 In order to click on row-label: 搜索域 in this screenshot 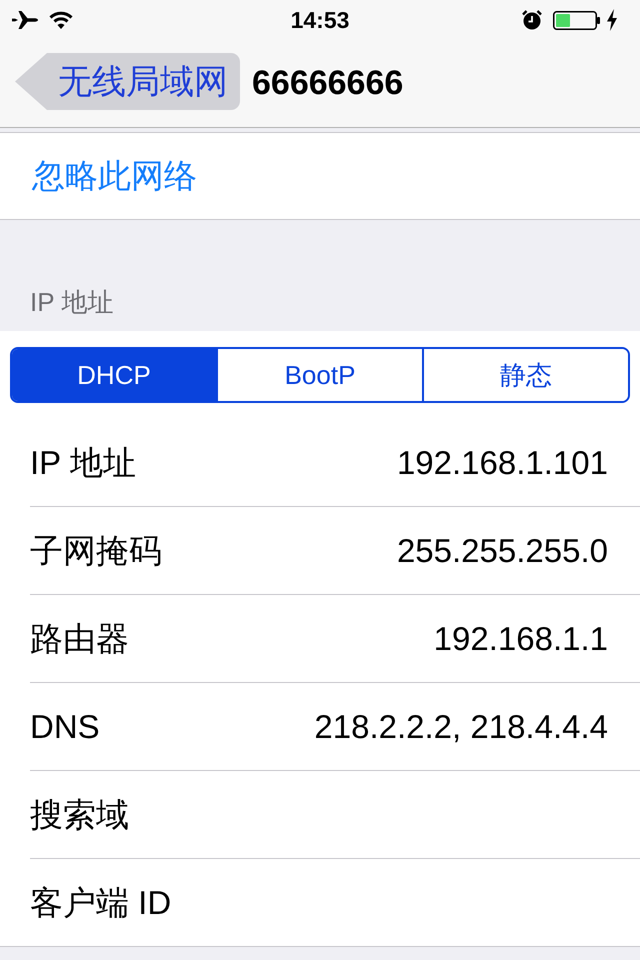, I will do `click(79, 814)`.